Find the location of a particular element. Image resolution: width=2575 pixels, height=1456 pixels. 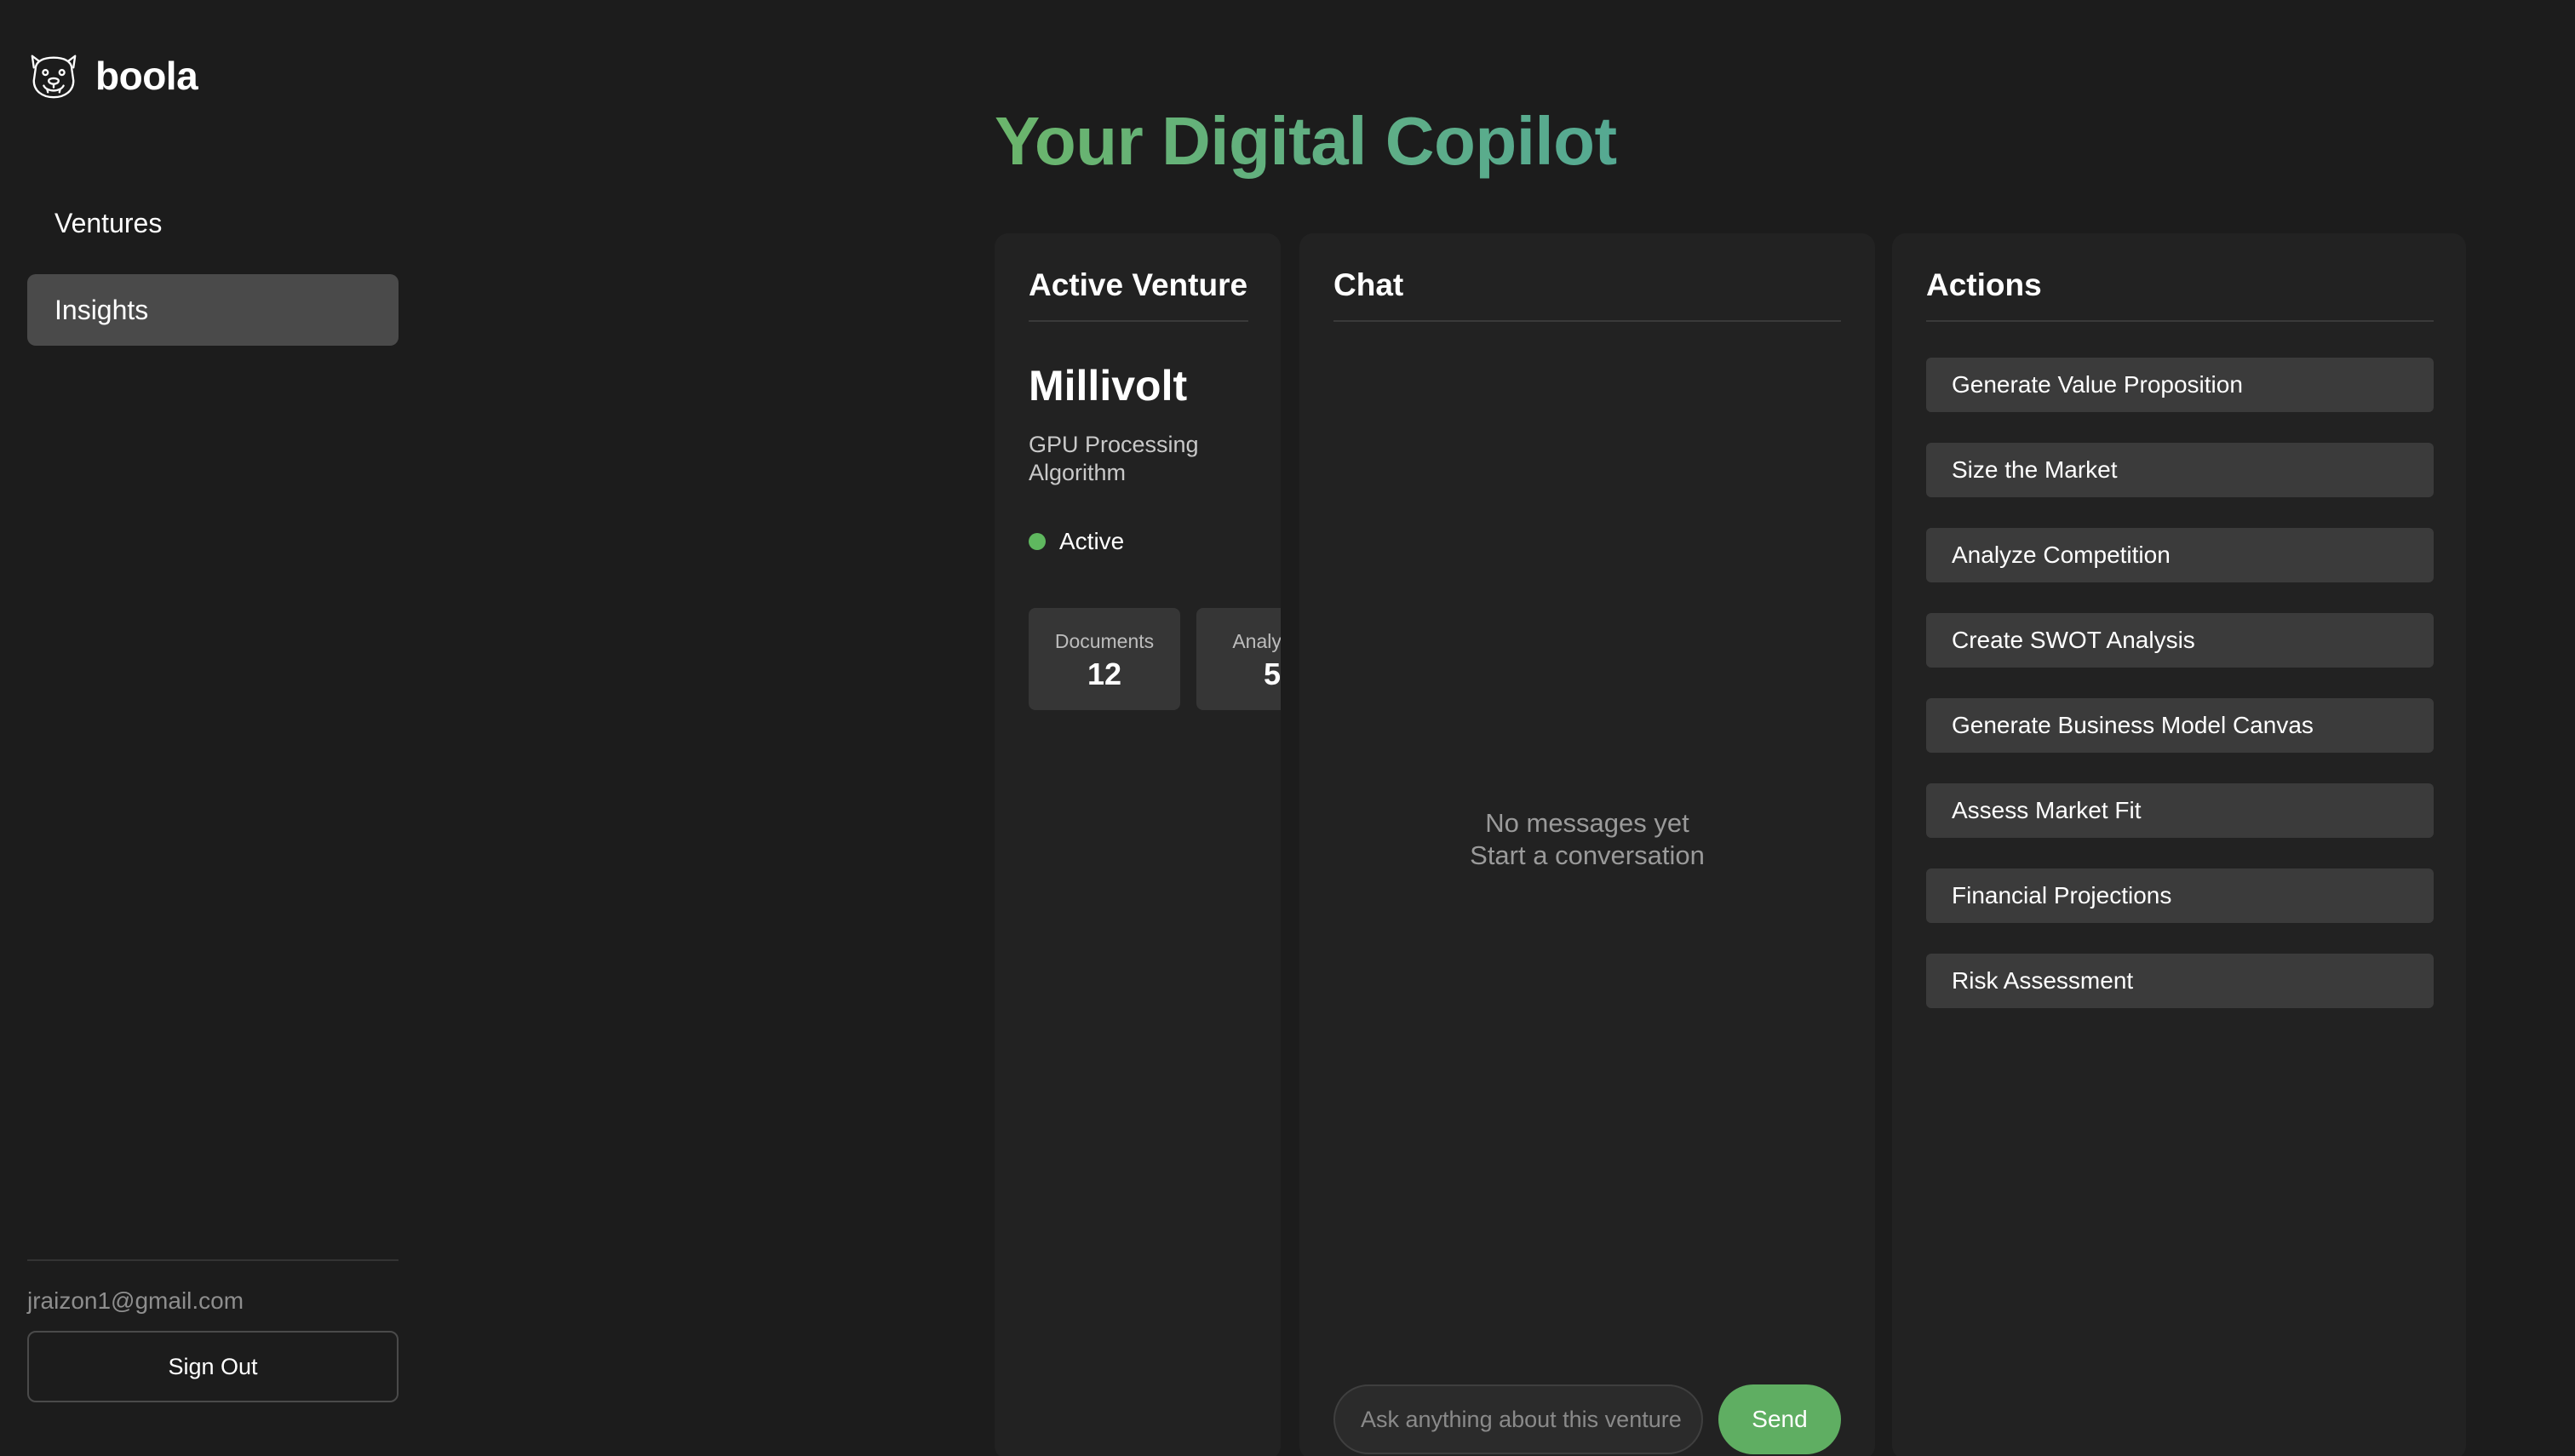

action-risk-assessment-button: Risk Assessment is located at coordinates (2180, 981).